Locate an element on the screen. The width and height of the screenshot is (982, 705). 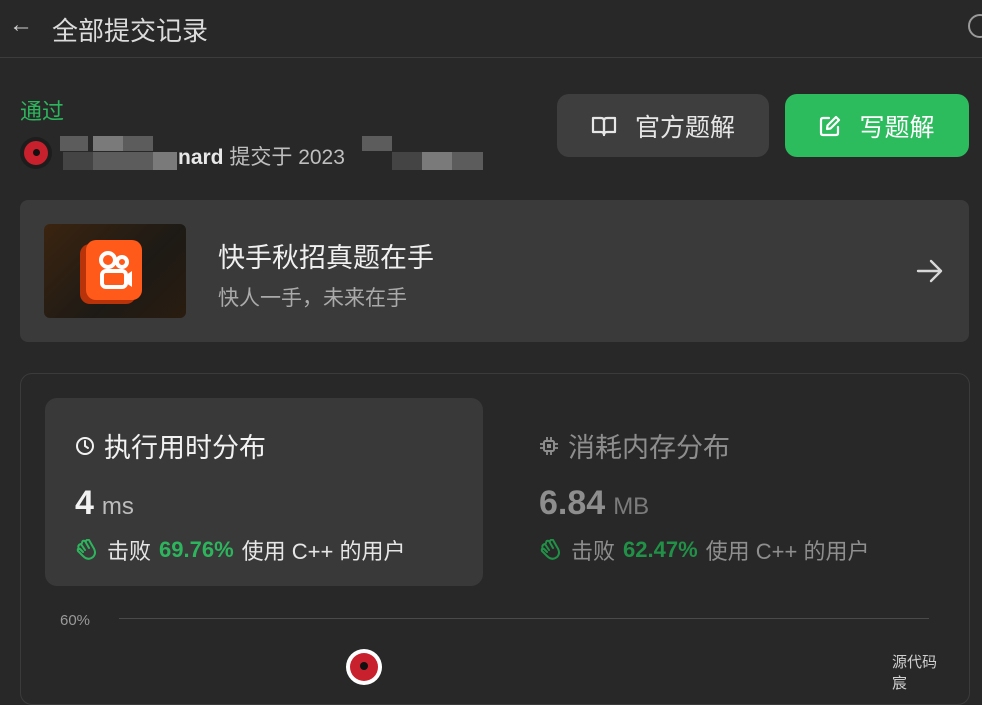
user-position-avatar is located at coordinates (364, 667).